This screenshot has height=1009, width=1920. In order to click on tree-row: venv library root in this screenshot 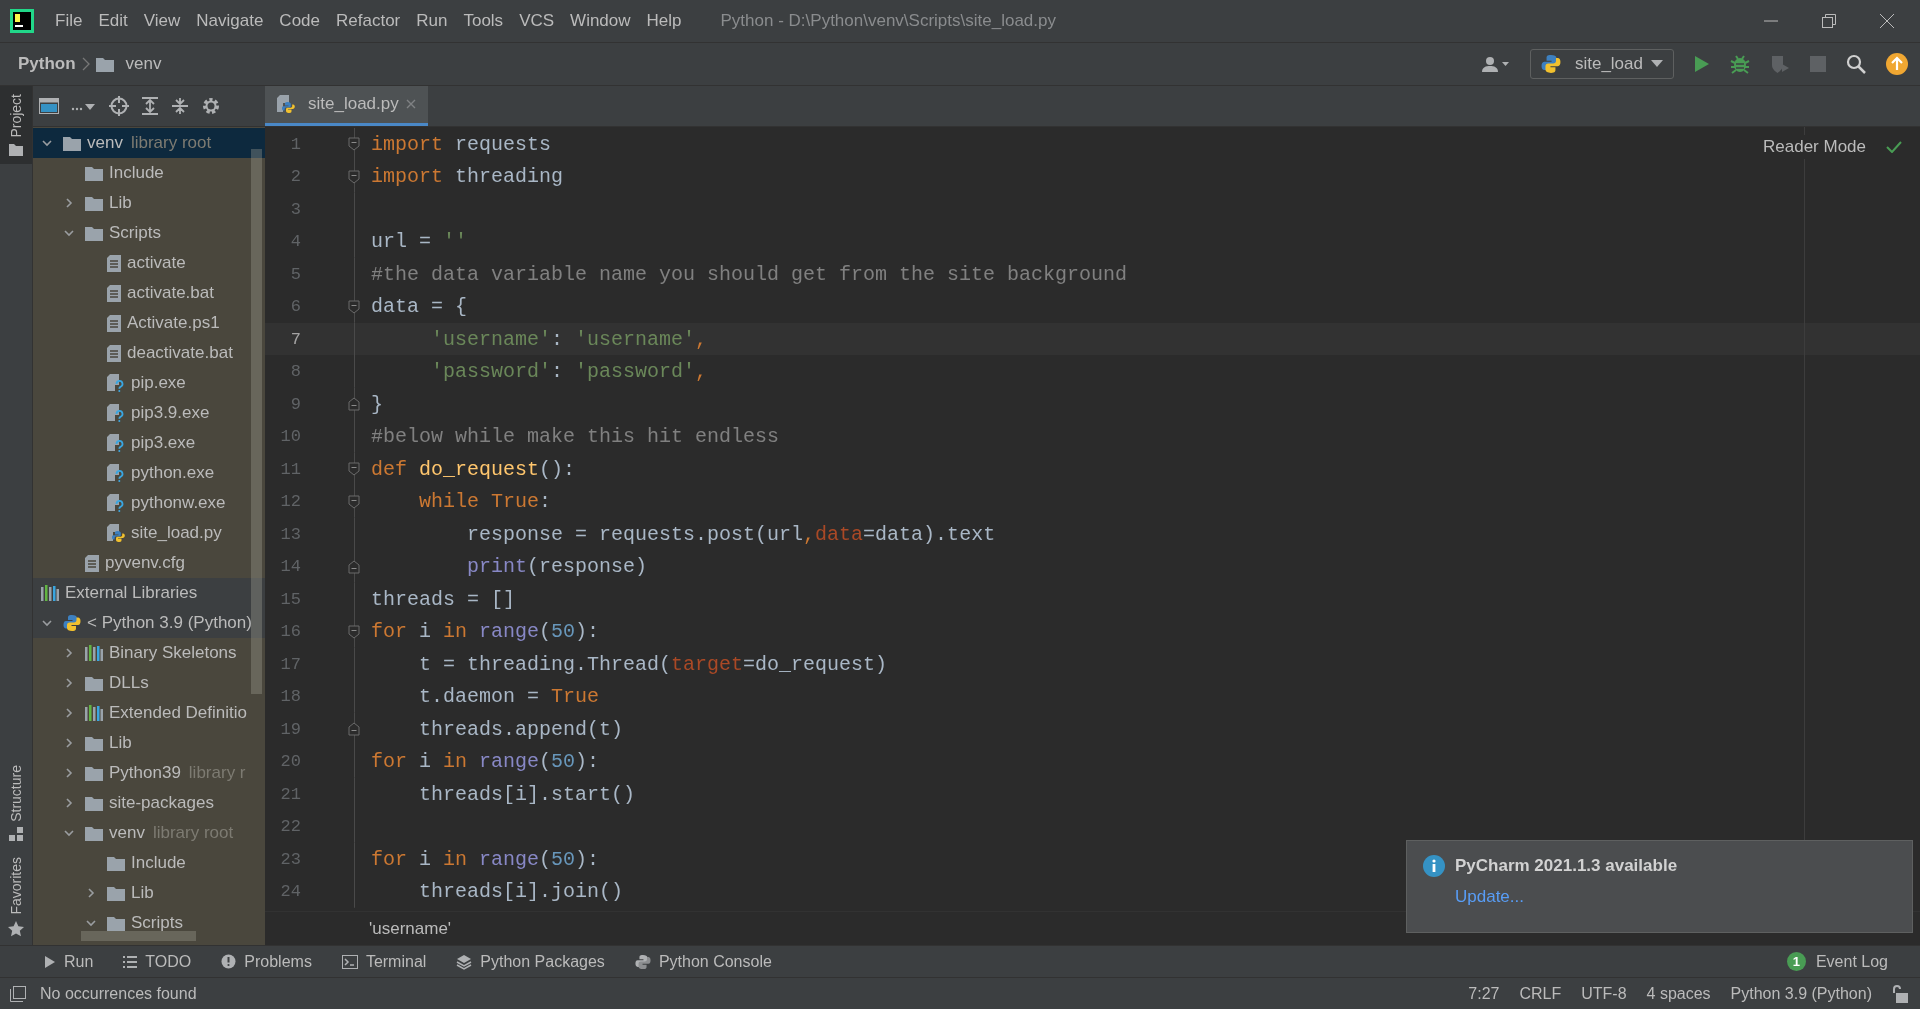, I will do `click(149, 143)`.